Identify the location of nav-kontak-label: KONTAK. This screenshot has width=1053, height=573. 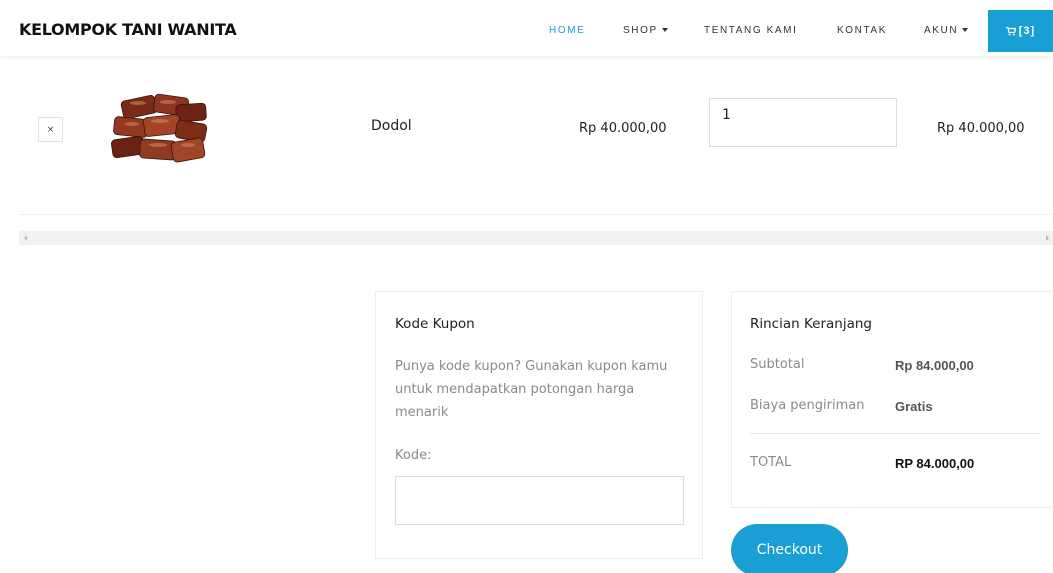
(862, 30).